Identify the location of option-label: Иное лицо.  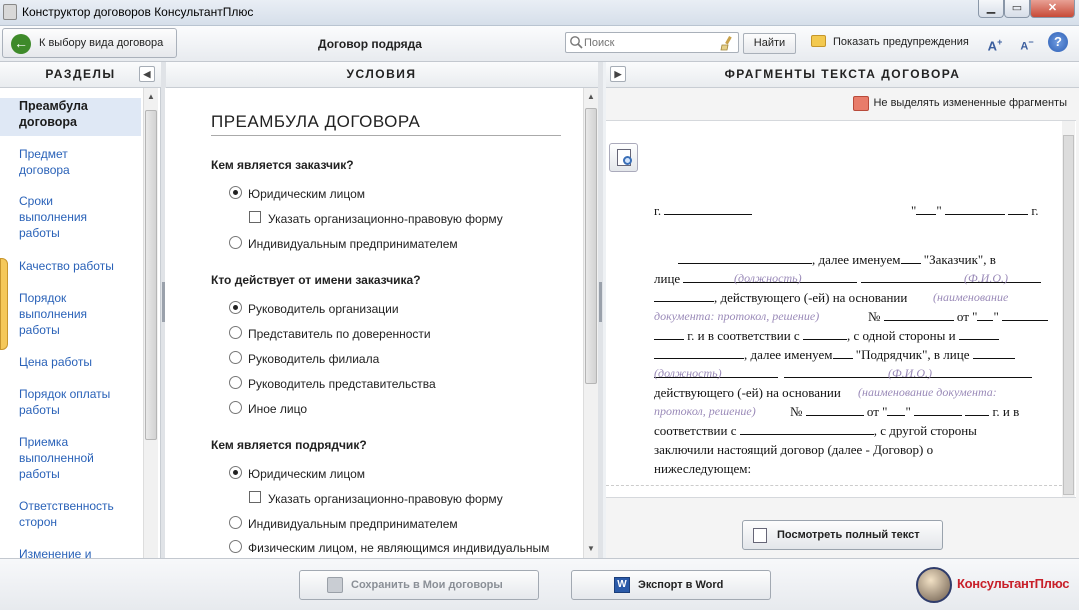
(278, 409).